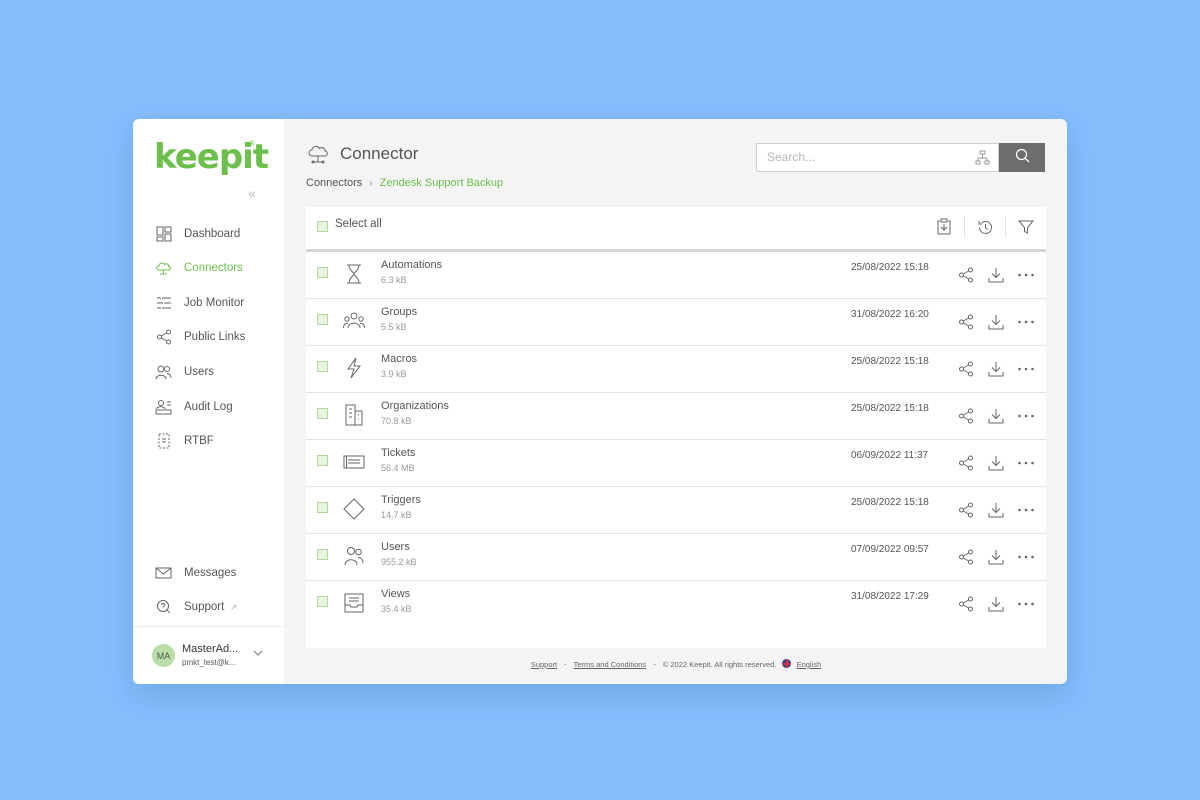 This screenshot has width=1200, height=800. I want to click on sidebar-item-audit-log: Audit Log, so click(217, 407).